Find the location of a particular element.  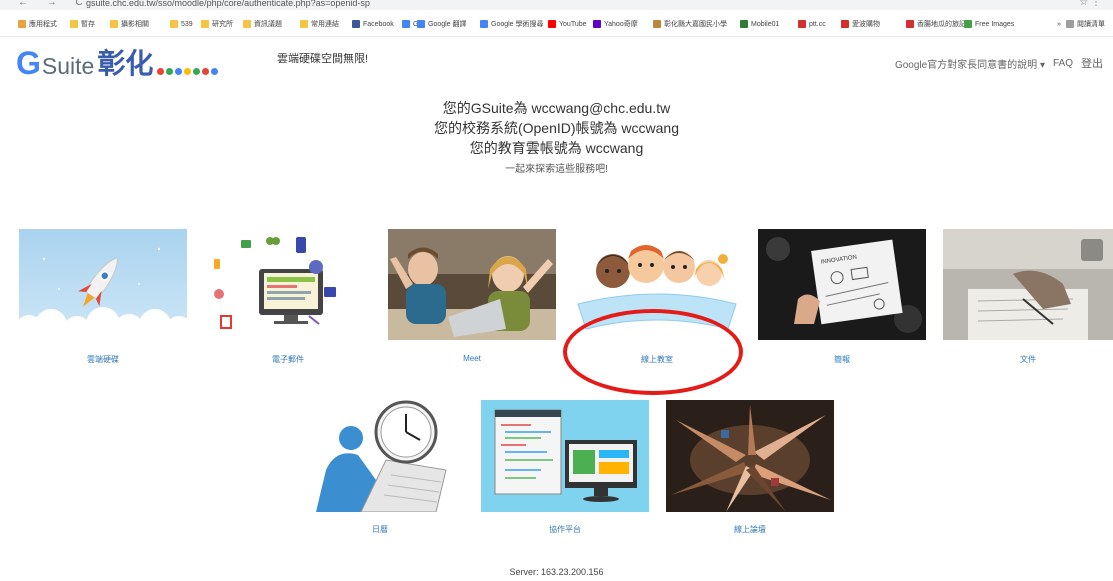

bookmark-label: 攝影相關 is located at coordinates (135, 24).